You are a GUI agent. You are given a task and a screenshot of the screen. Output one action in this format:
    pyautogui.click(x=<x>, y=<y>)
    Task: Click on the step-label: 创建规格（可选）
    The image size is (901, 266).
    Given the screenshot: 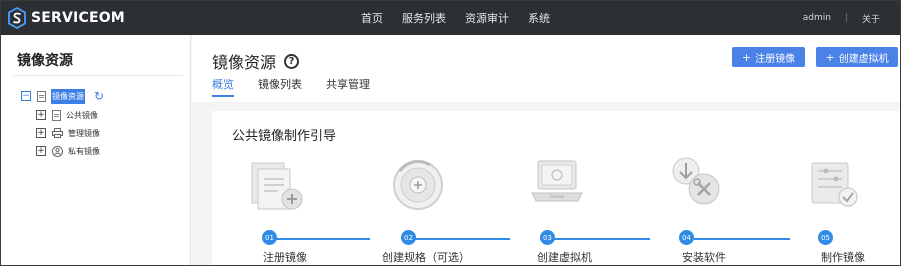 What is the action you would take?
    pyautogui.click(x=426, y=257)
    